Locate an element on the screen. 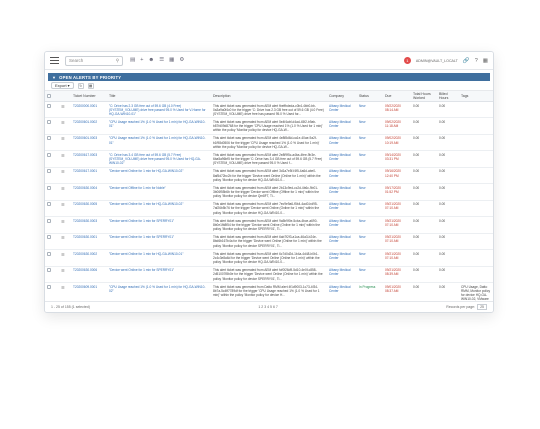  column-header: Billed Hours is located at coordinates (448, 96).